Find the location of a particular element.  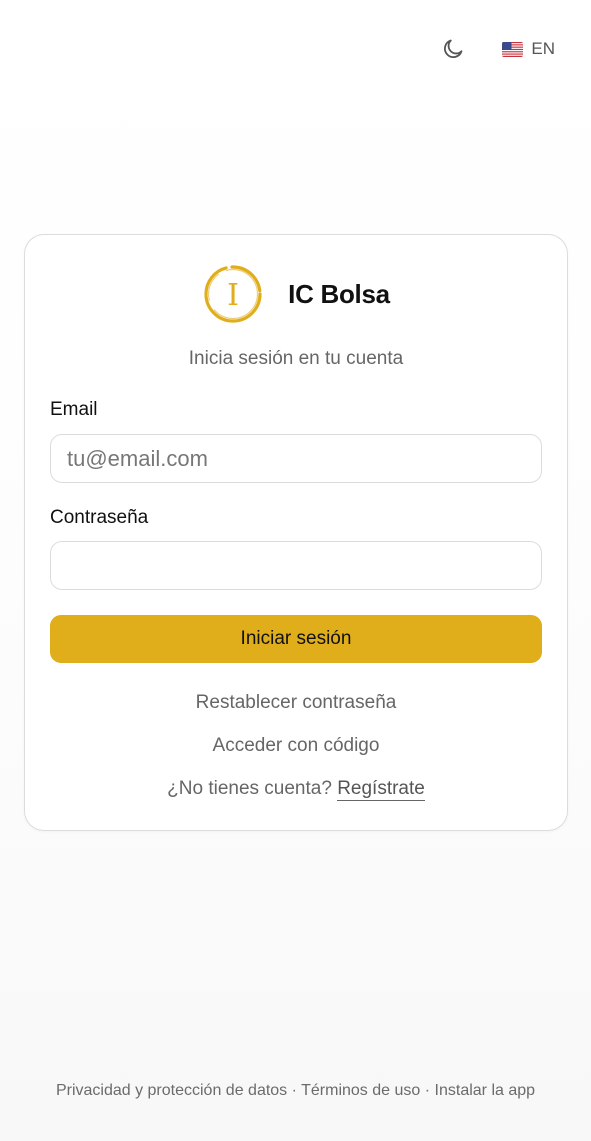

top-bar: EN is located at coordinates (497, 49).